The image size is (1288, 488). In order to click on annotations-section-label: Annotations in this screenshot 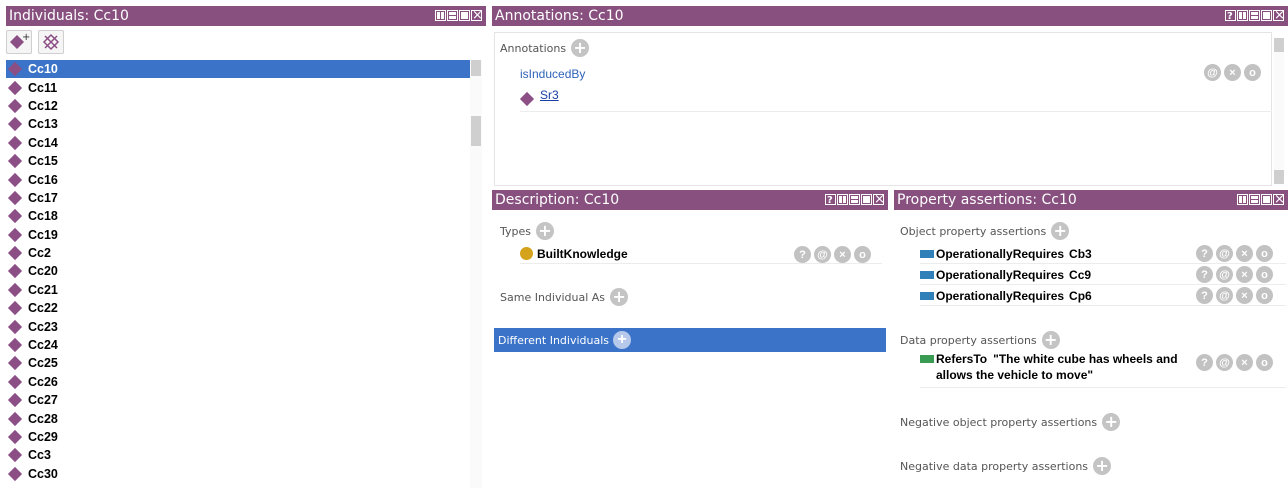, I will do `click(533, 48)`.